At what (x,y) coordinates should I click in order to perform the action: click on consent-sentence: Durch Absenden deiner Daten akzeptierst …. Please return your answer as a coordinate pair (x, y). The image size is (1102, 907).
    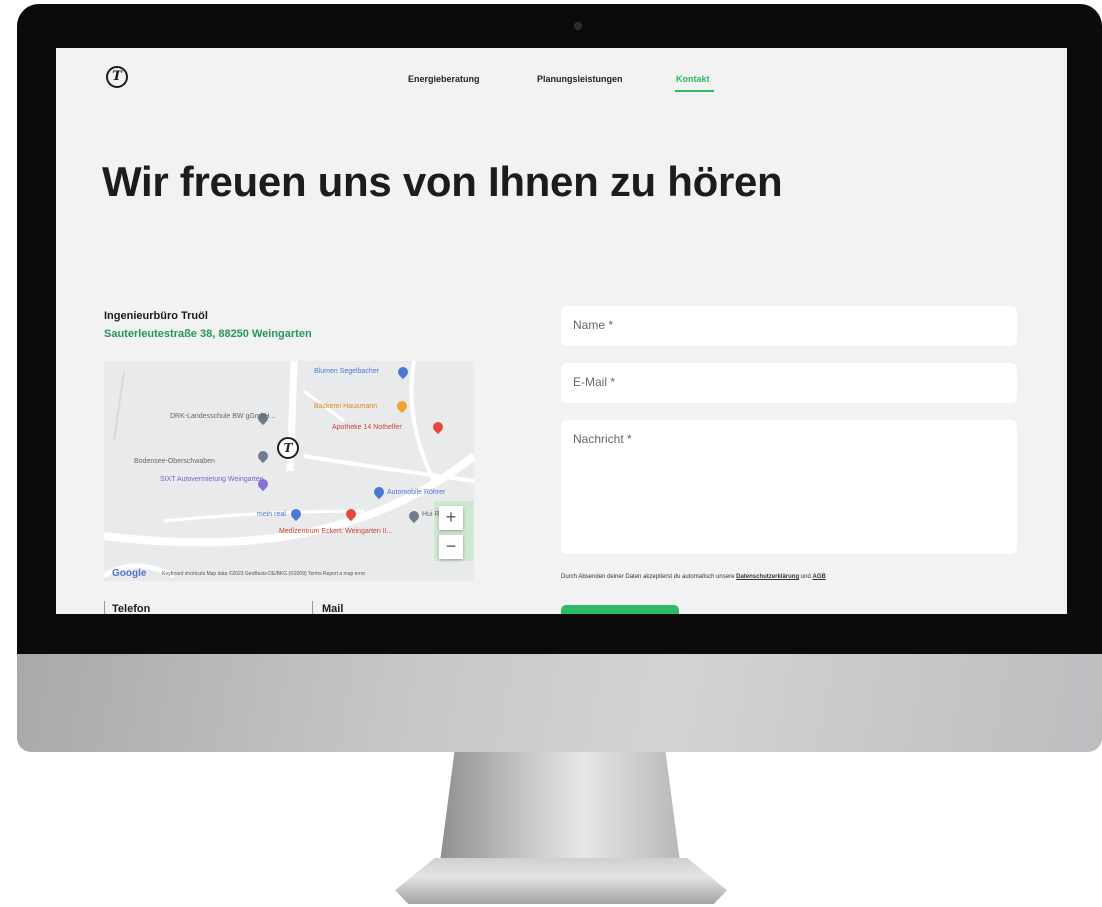
    Looking at the image, I should click on (648, 577).